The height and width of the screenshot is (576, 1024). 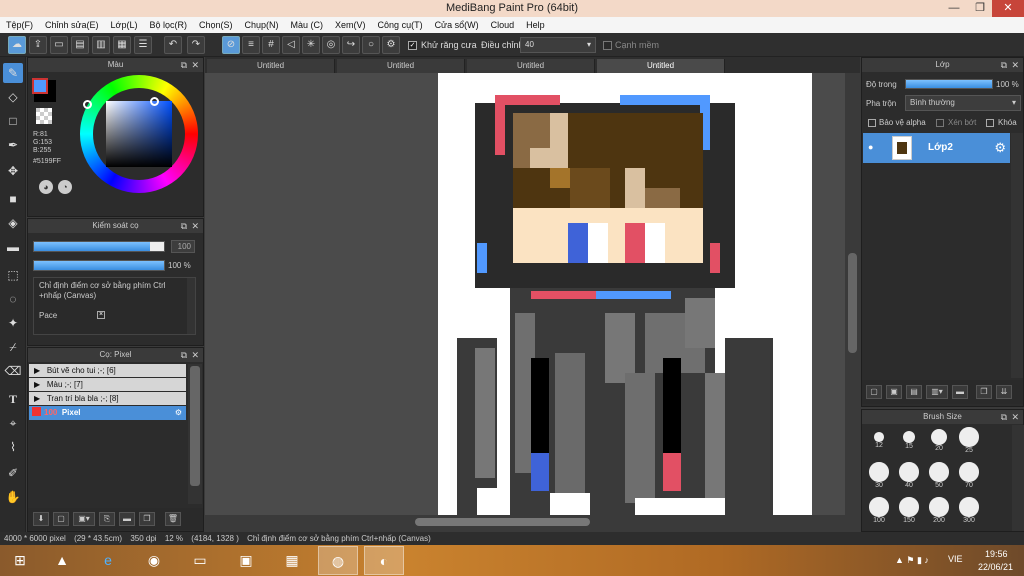 What do you see at coordinates (874, 392) in the screenshot?
I see `new-layer-icon: ▢` at bounding box center [874, 392].